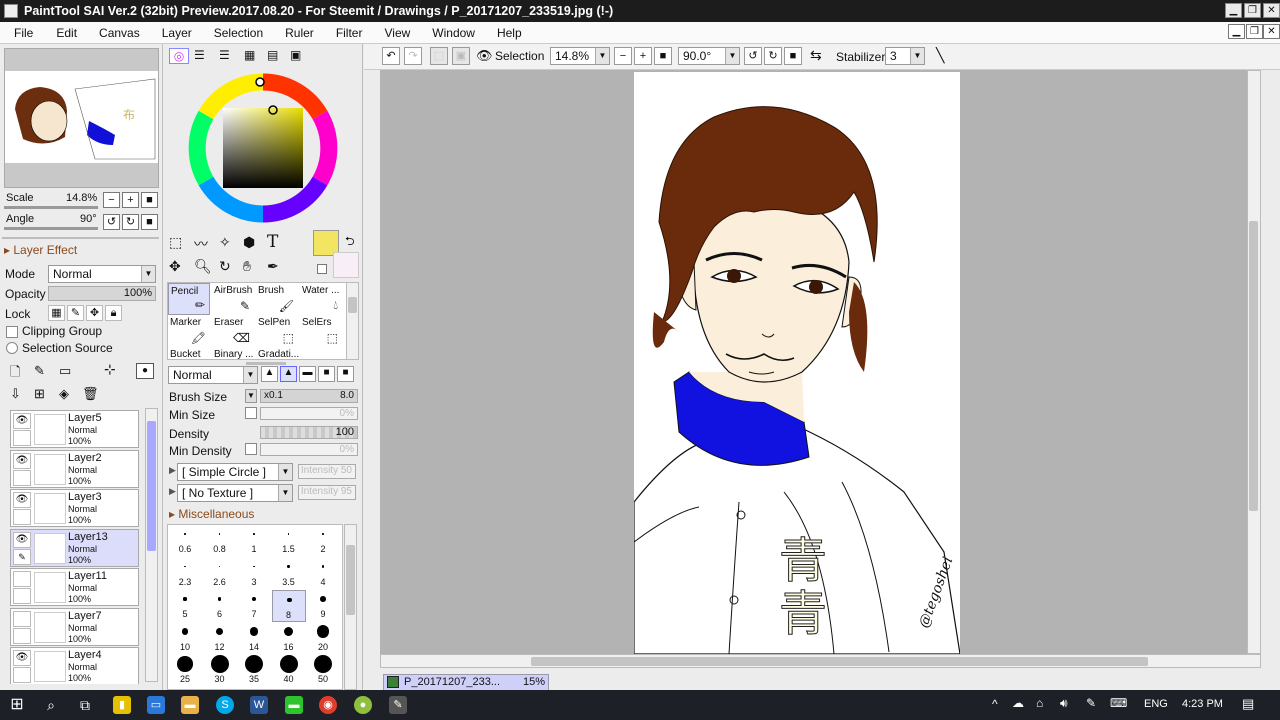 Image resolution: width=1280 pixels, height=720 pixels. I want to click on invert-selection-button: ▣, so click(461, 56).